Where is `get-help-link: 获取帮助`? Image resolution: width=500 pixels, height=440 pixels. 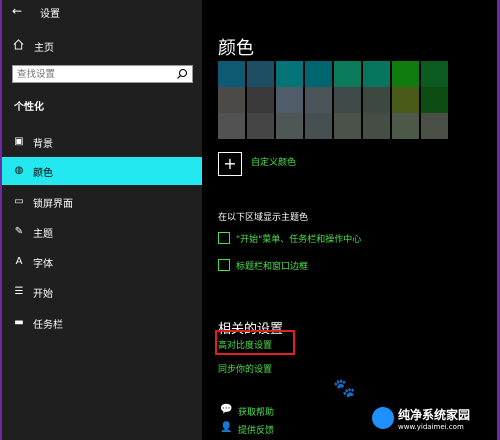 get-help-link: 获取帮助 is located at coordinates (256, 411).